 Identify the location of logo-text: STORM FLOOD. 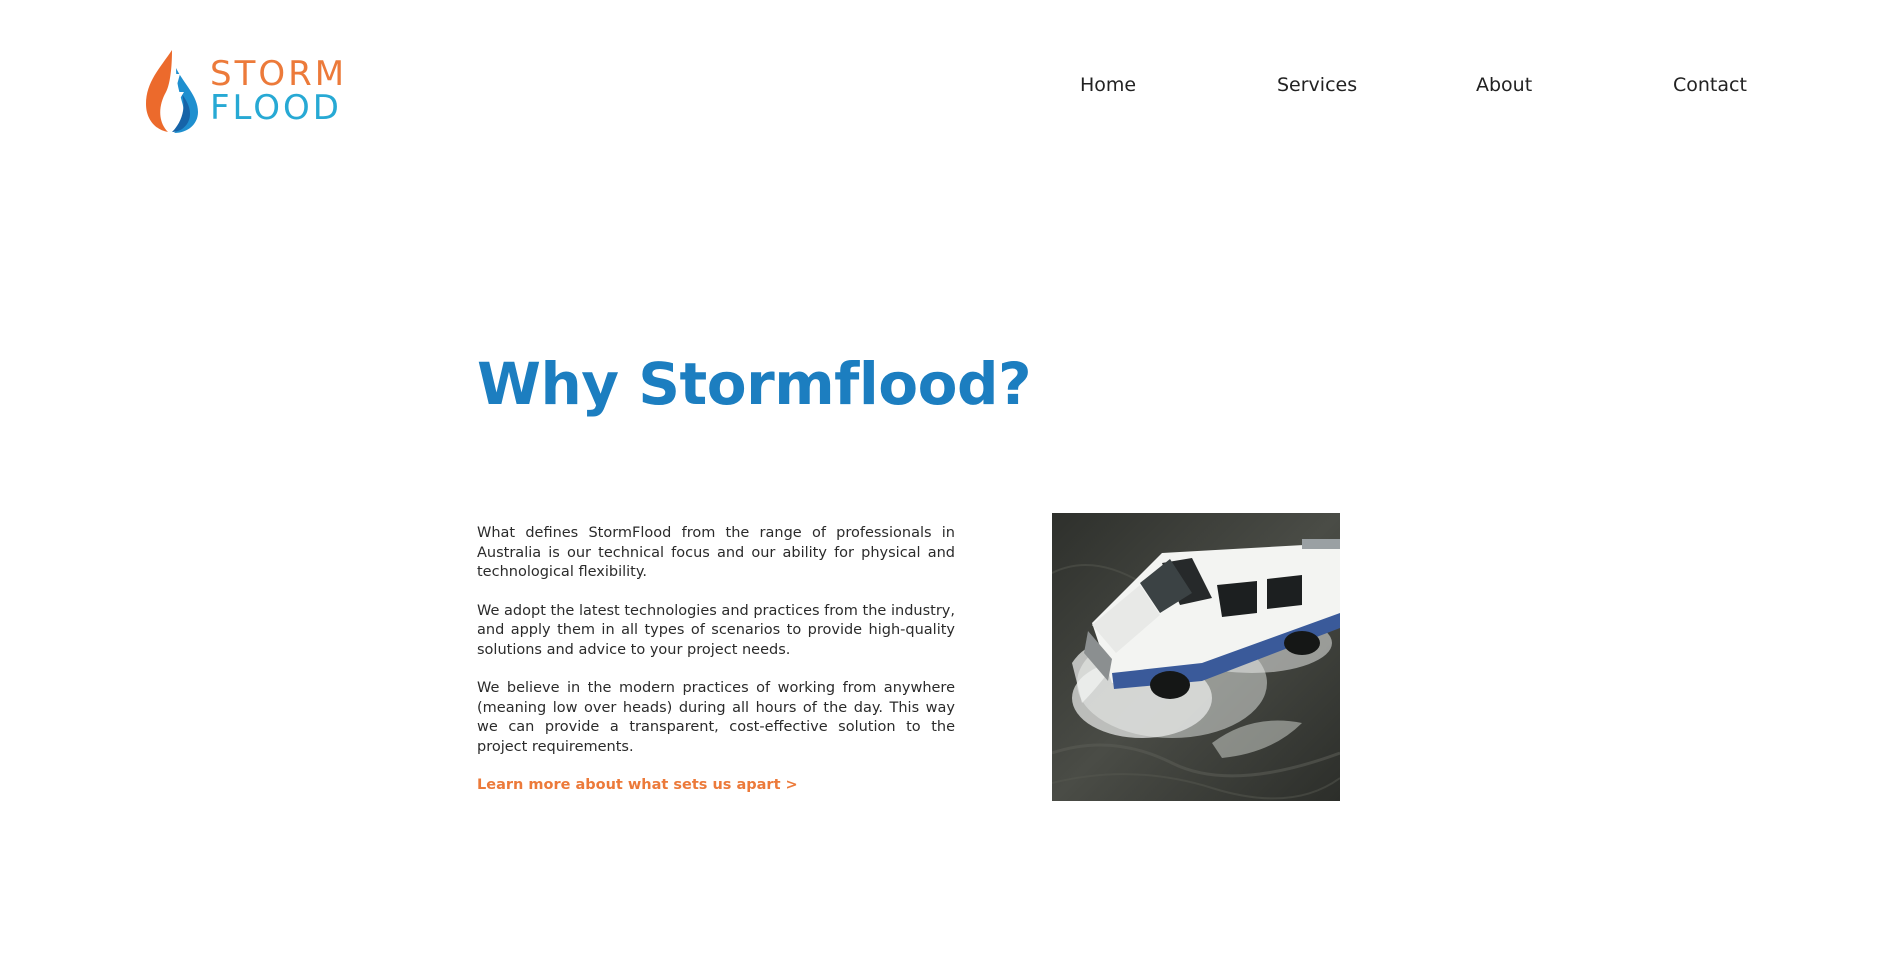
(278, 91).